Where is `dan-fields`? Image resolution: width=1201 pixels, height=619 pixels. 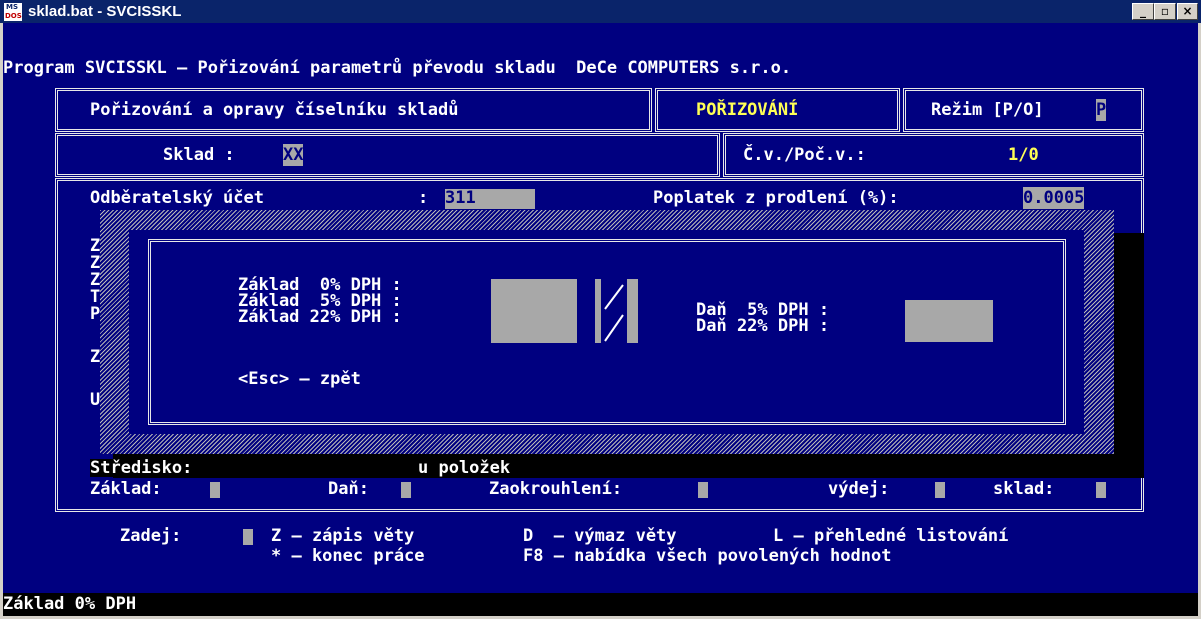 dan-fields is located at coordinates (949, 321).